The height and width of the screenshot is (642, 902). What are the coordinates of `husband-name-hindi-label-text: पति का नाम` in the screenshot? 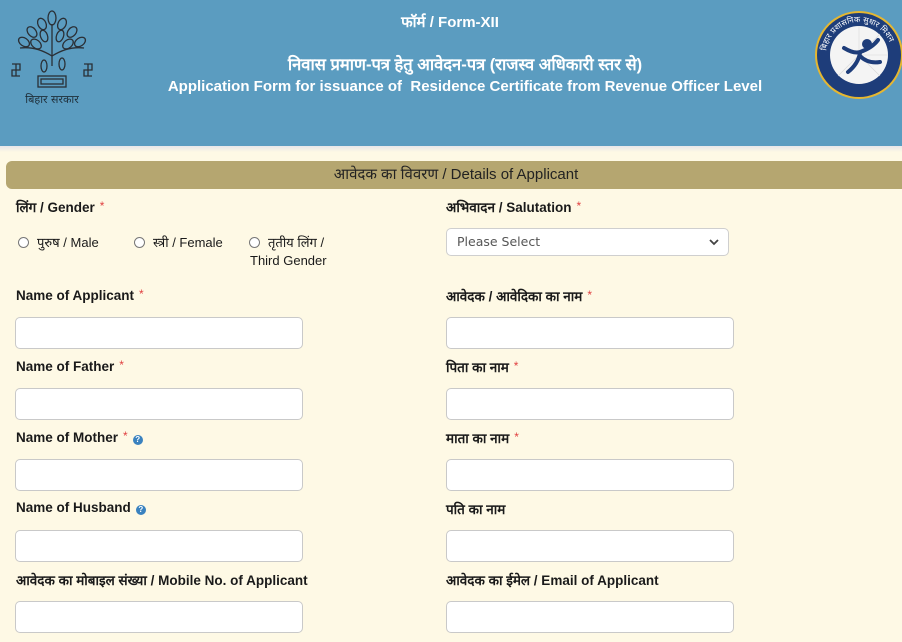 It's located at (476, 509).